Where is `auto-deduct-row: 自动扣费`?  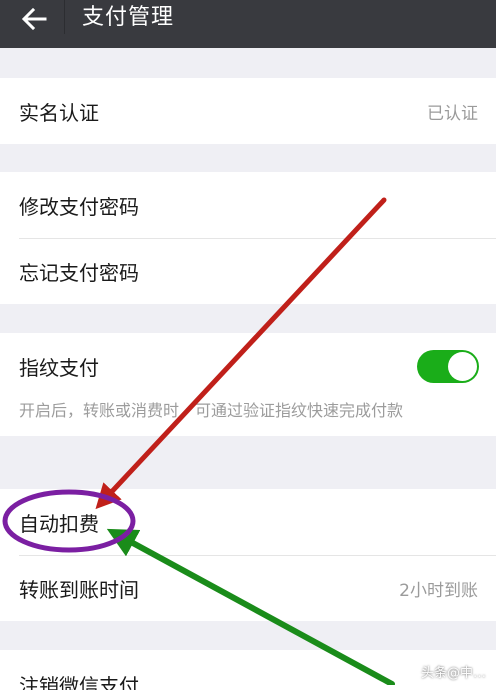 auto-deduct-row: 自动扣费 is located at coordinates (248, 522).